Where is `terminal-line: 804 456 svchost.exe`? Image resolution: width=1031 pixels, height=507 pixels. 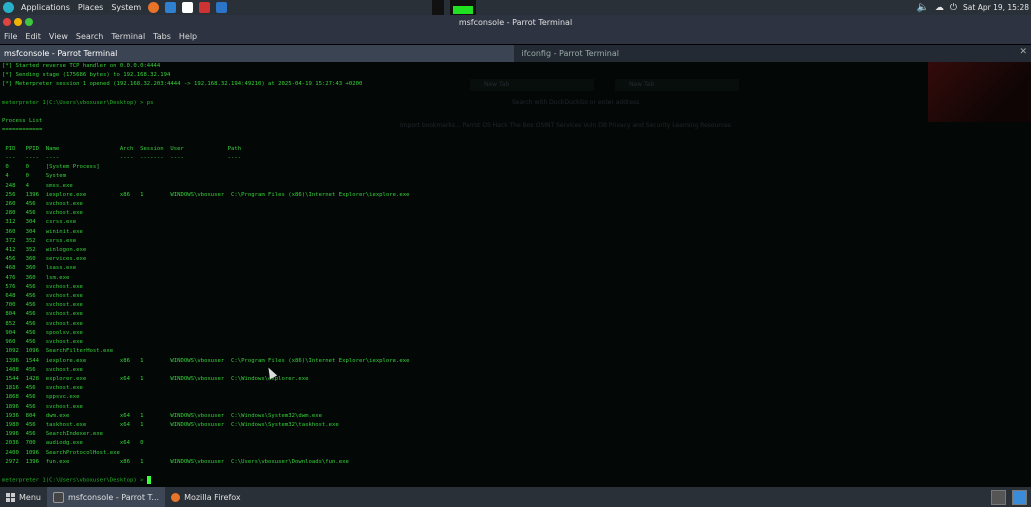 terminal-line: 804 456 svchost.exe is located at coordinates (42, 314).